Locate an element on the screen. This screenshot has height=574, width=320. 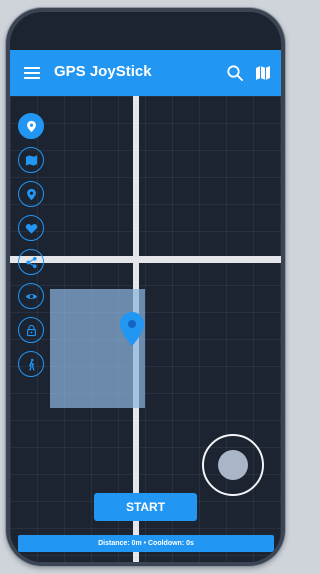
highlighted-area is located at coordinates (97, 348).